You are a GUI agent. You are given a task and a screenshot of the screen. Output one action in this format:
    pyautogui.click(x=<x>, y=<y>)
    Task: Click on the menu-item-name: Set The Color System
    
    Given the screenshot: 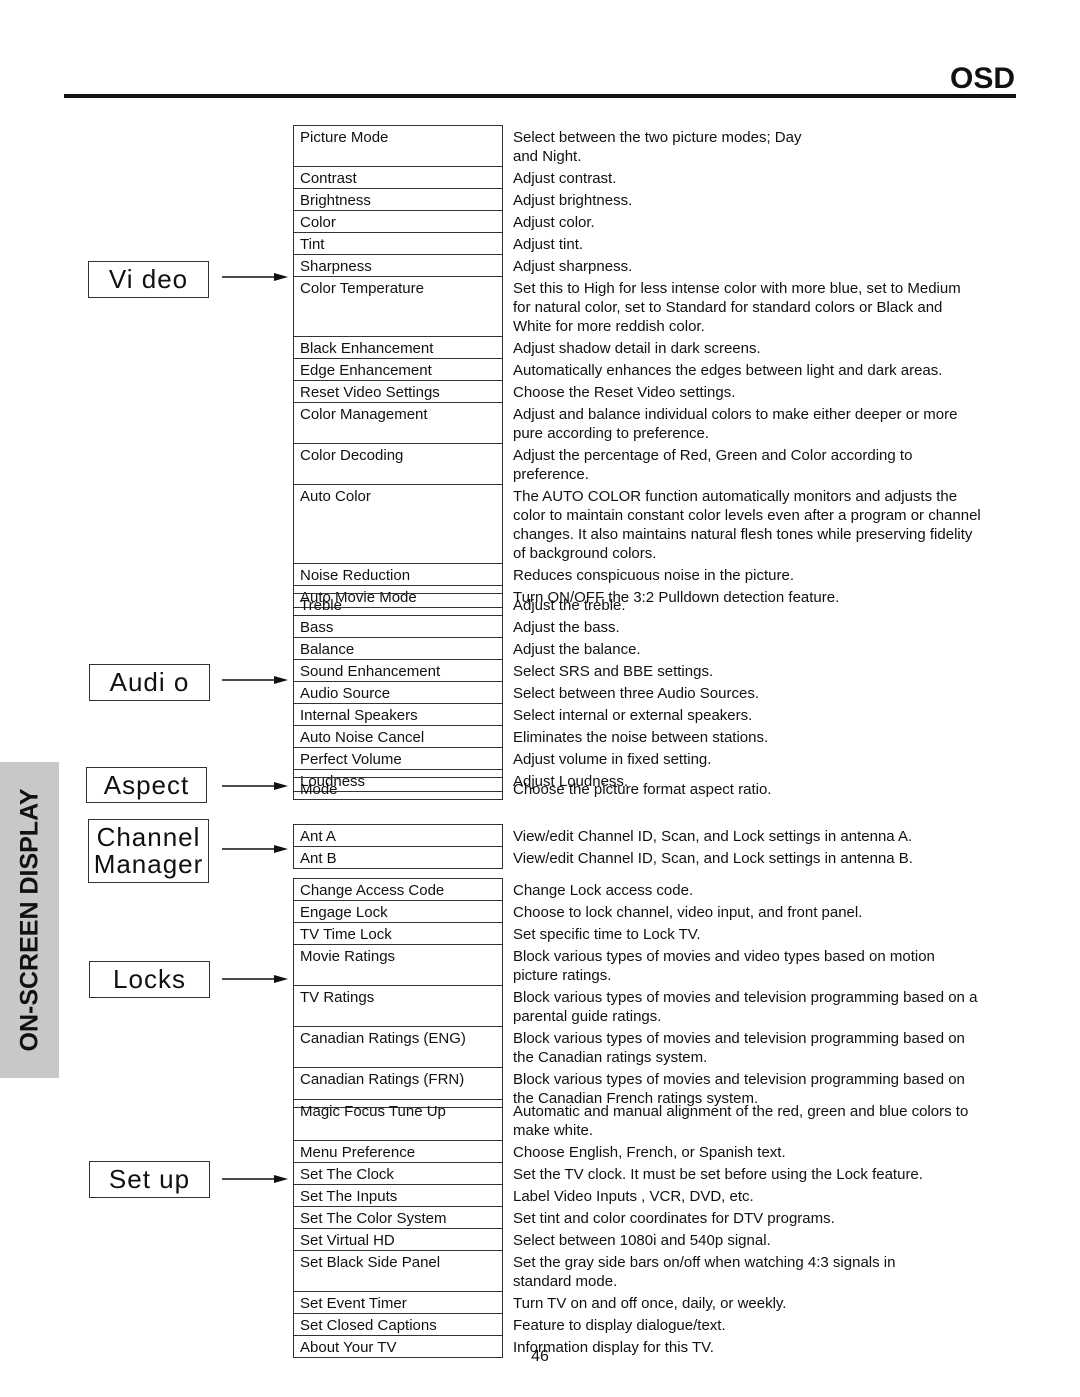 What is the action you would take?
    pyautogui.click(x=398, y=1217)
    